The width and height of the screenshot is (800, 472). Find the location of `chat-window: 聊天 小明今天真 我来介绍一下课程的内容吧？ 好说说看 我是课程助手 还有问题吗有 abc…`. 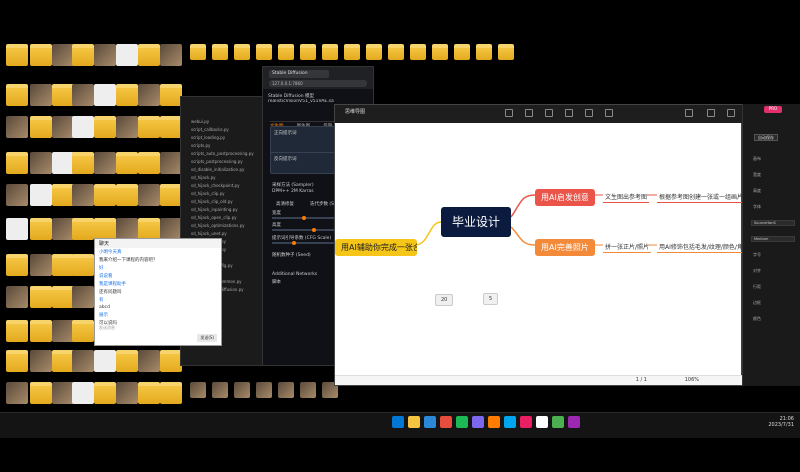

chat-window: 聊天 小明今天真 我来介绍一下课程的内容吧？ 好说说看 我是课程助手 还有问题吗有 abc… is located at coordinates (158, 292).